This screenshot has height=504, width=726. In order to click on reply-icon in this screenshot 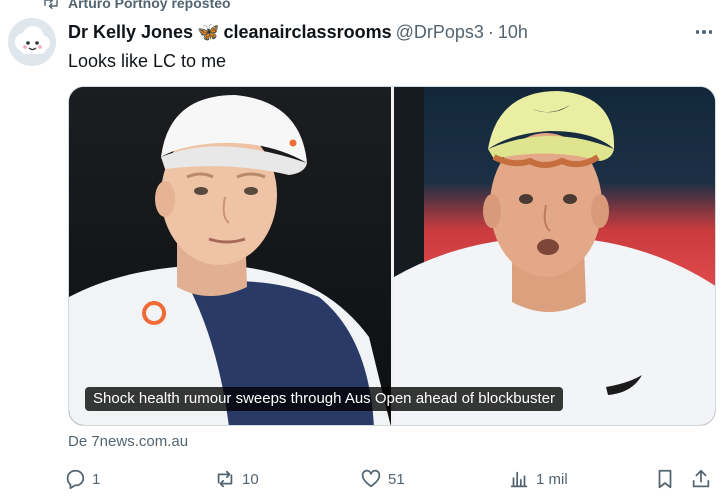, I will do `click(75, 479)`.